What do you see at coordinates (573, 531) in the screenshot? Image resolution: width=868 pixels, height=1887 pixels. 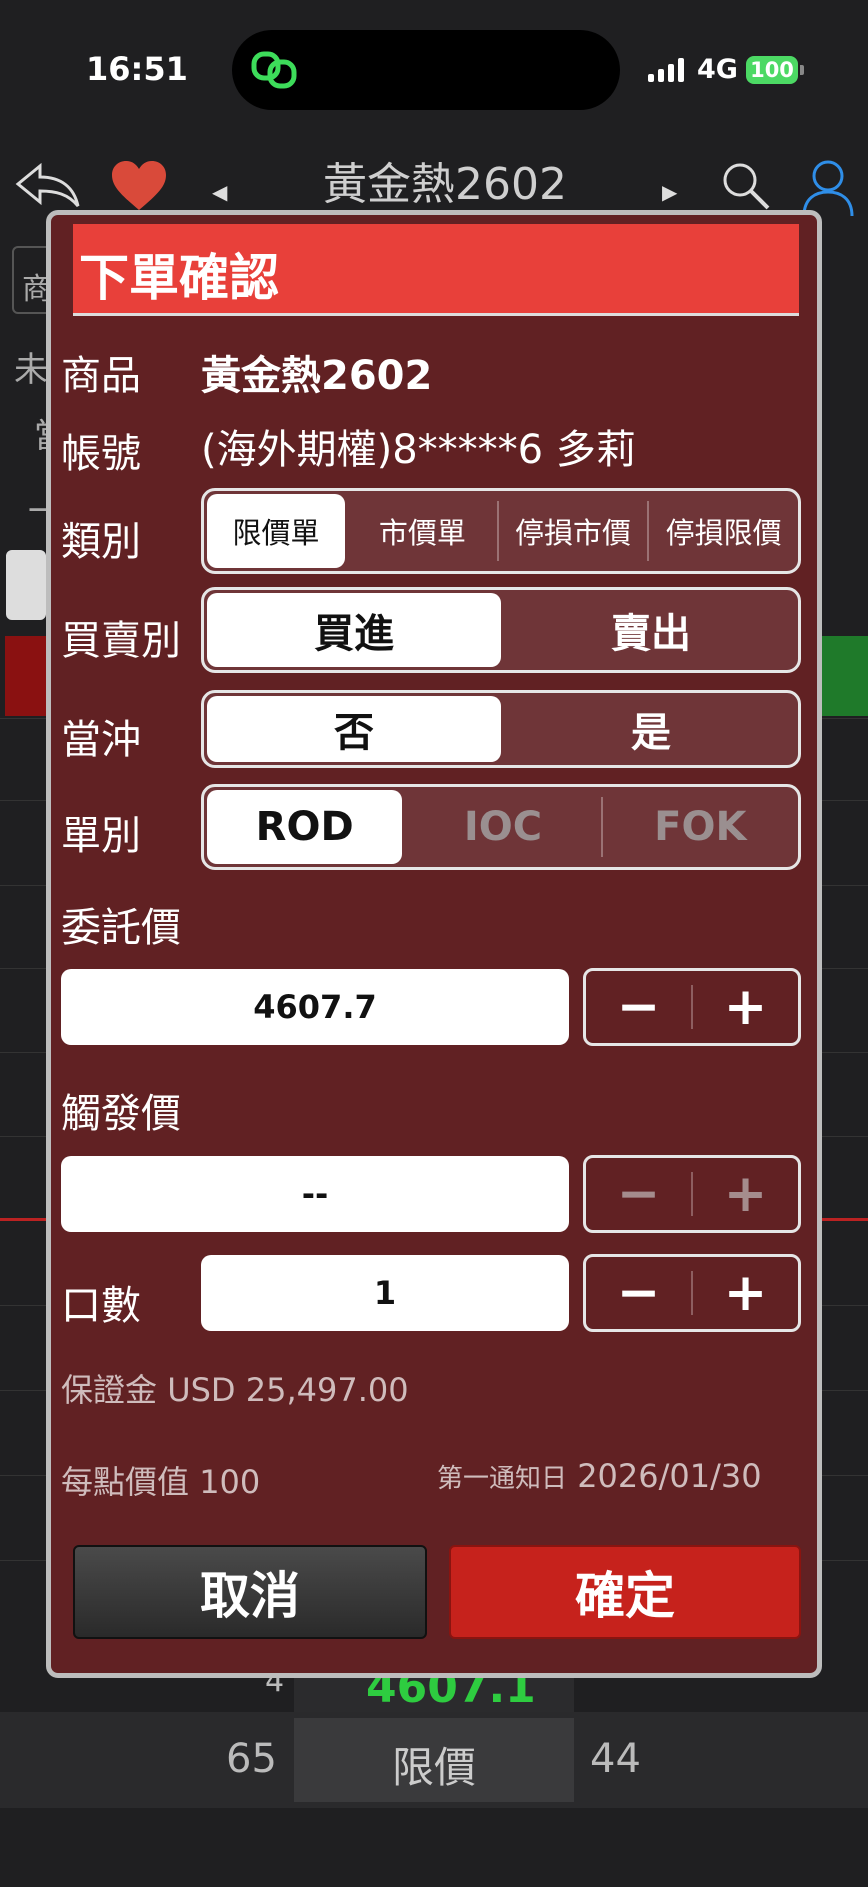 I see `order-type-stop-market: 停損市價` at bounding box center [573, 531].